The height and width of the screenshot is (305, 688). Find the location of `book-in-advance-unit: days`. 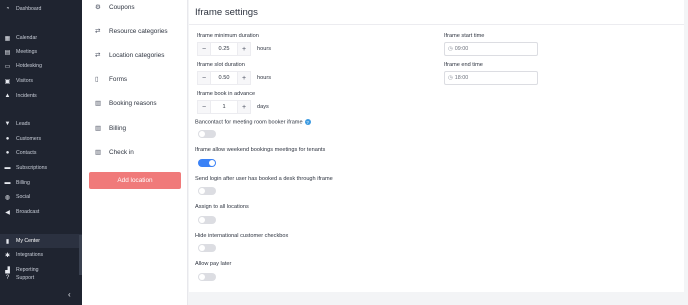

book-in-advance-unit: days is located at coordinates (263, 107).